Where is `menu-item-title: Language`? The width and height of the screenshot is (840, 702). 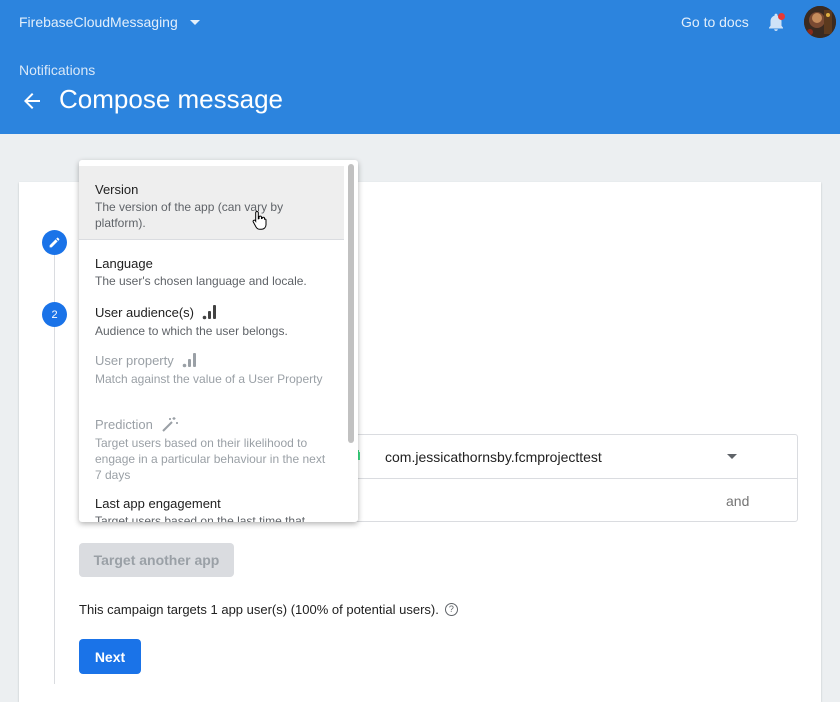 menu-item-title: Language is located at coordinates (124, 263).